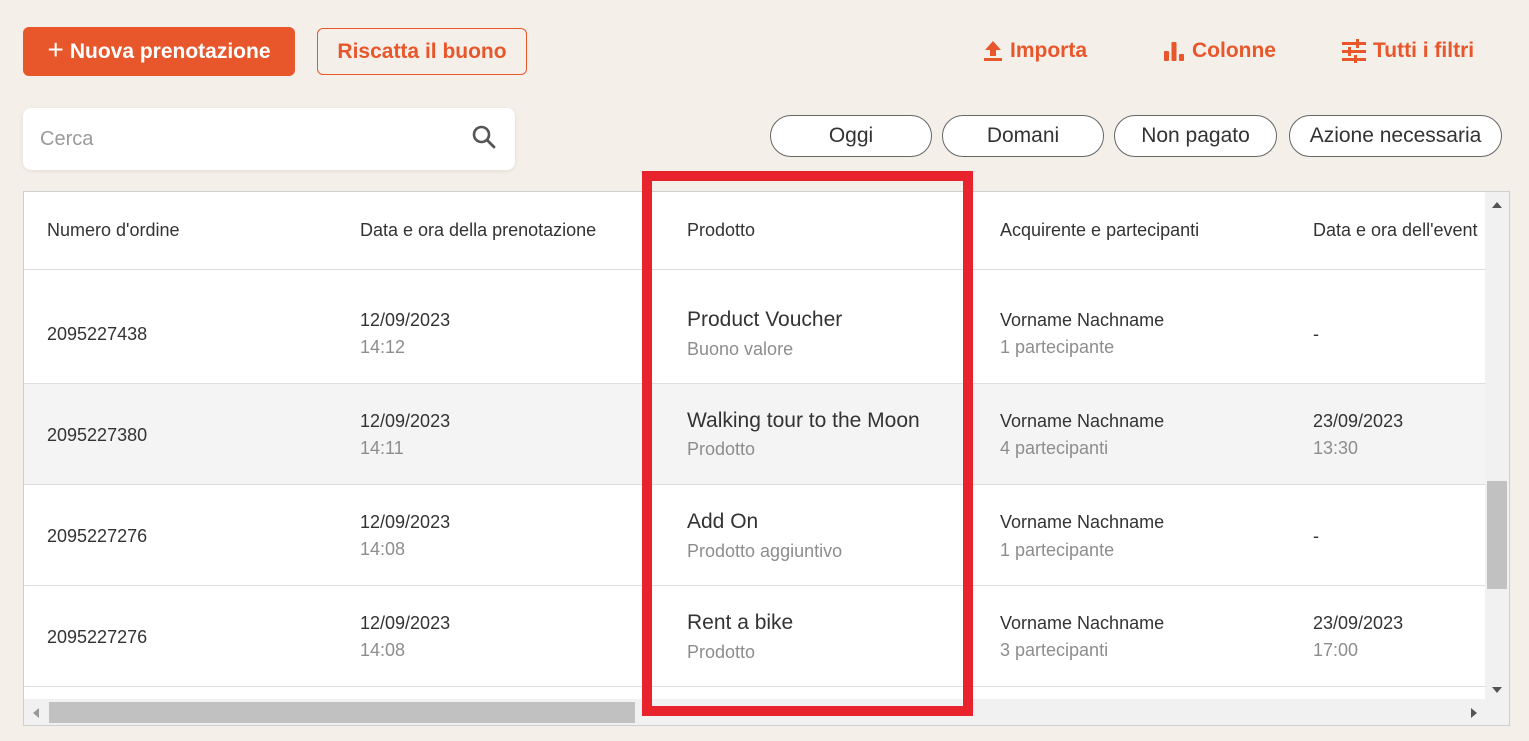  I want to click on product-type: Prodotto aggiuntivo, so click(765, 551).